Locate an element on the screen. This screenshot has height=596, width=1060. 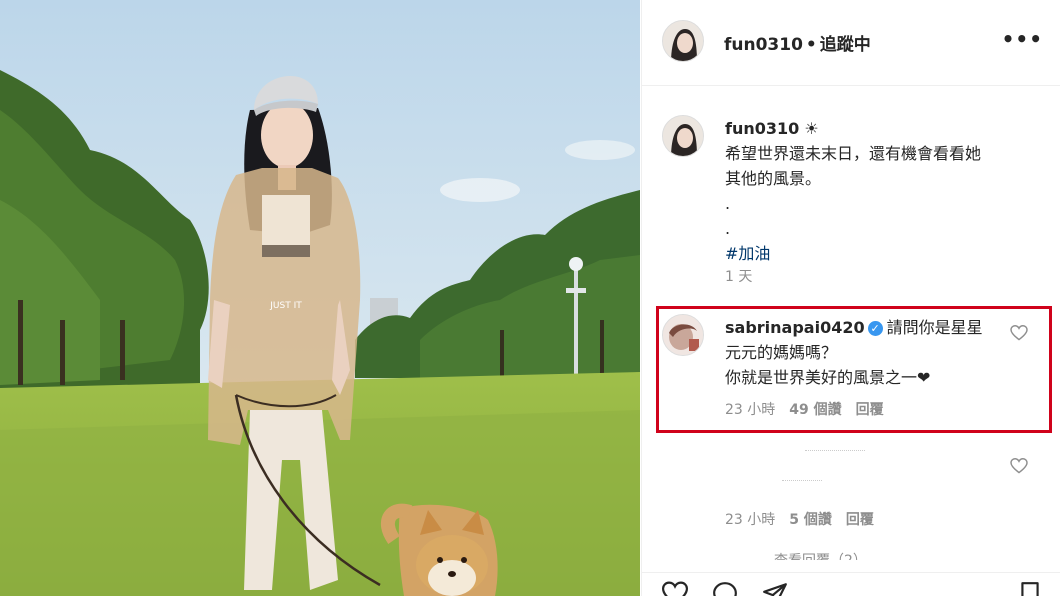
comment2-reply-button: 回覆 is located at coordinates (860, 520).